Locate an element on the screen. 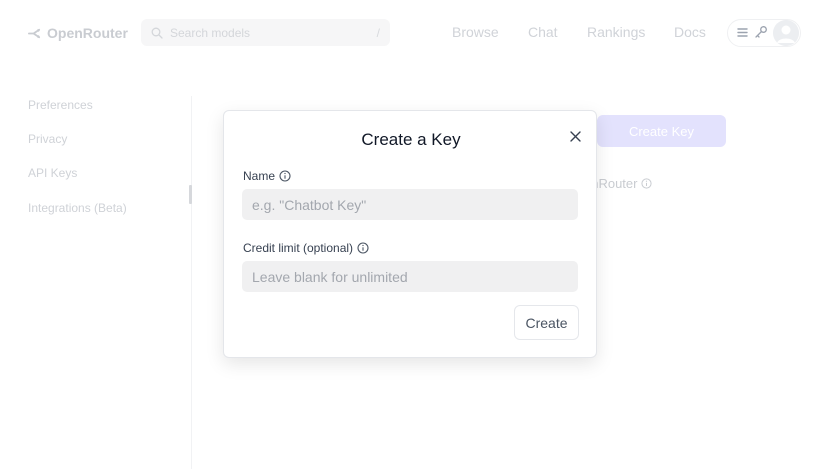 The height and width of the screenshot is (469, 820). name-label-text: Name is located at coordinates (259, 176).